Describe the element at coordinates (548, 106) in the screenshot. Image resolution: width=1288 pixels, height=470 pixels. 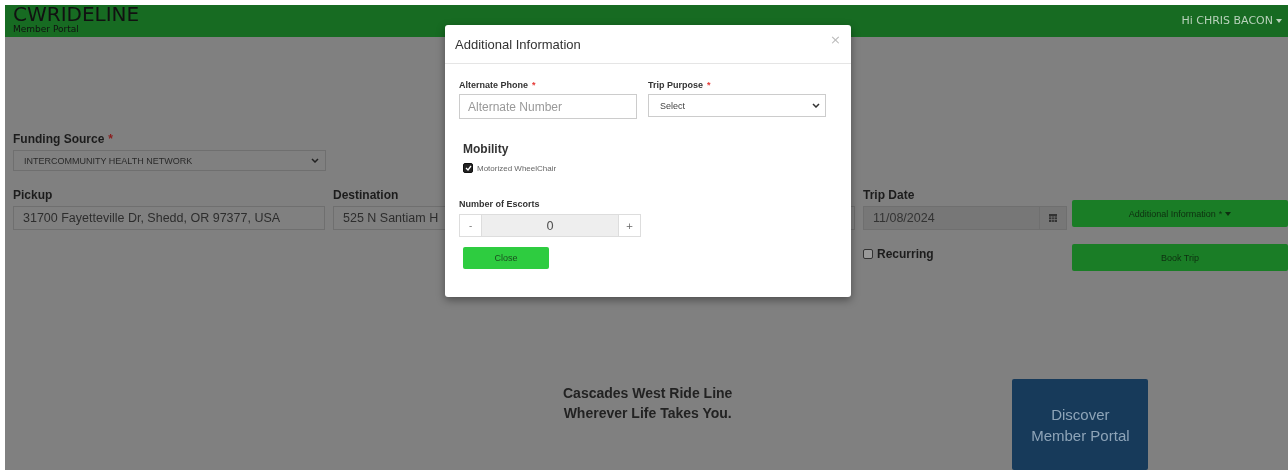
I see `alternate-phone-field: Alternate Number` at that location.